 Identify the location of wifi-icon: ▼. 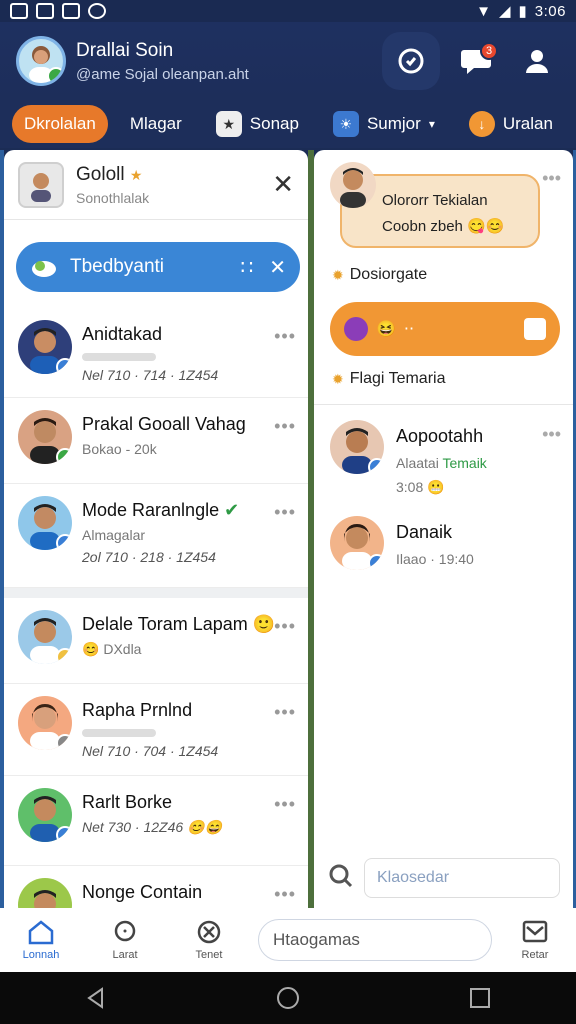
(483, 11).